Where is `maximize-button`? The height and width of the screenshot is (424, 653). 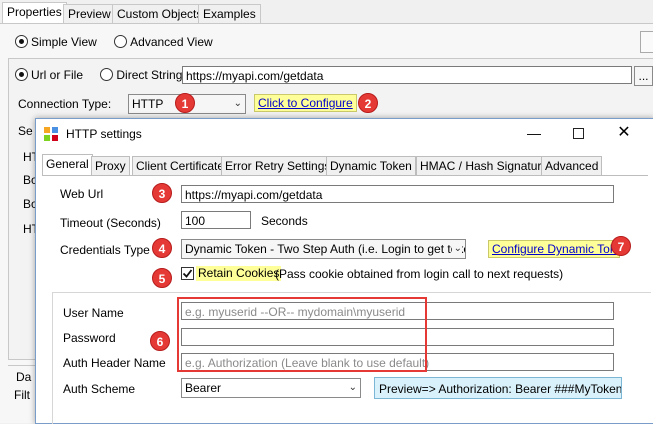
maximize-button is located at coordinates (578, 133).